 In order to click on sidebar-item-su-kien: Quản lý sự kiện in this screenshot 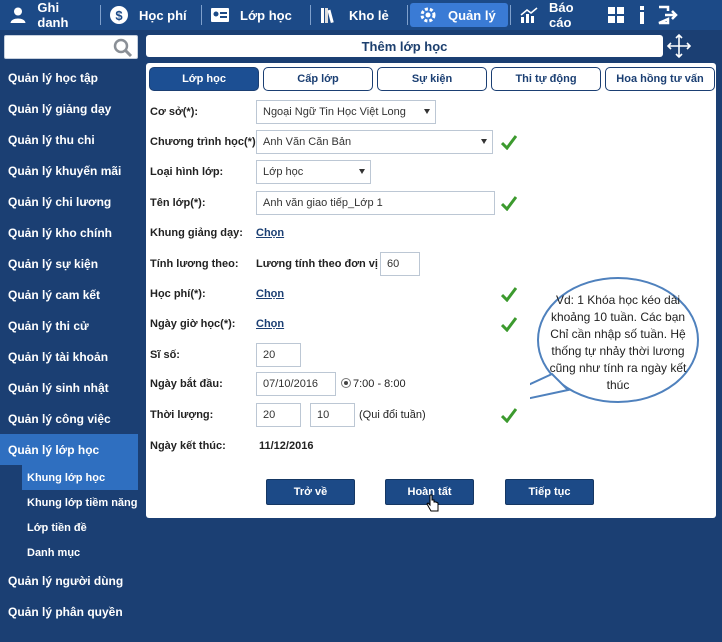, I will do `click(70, 263)`.